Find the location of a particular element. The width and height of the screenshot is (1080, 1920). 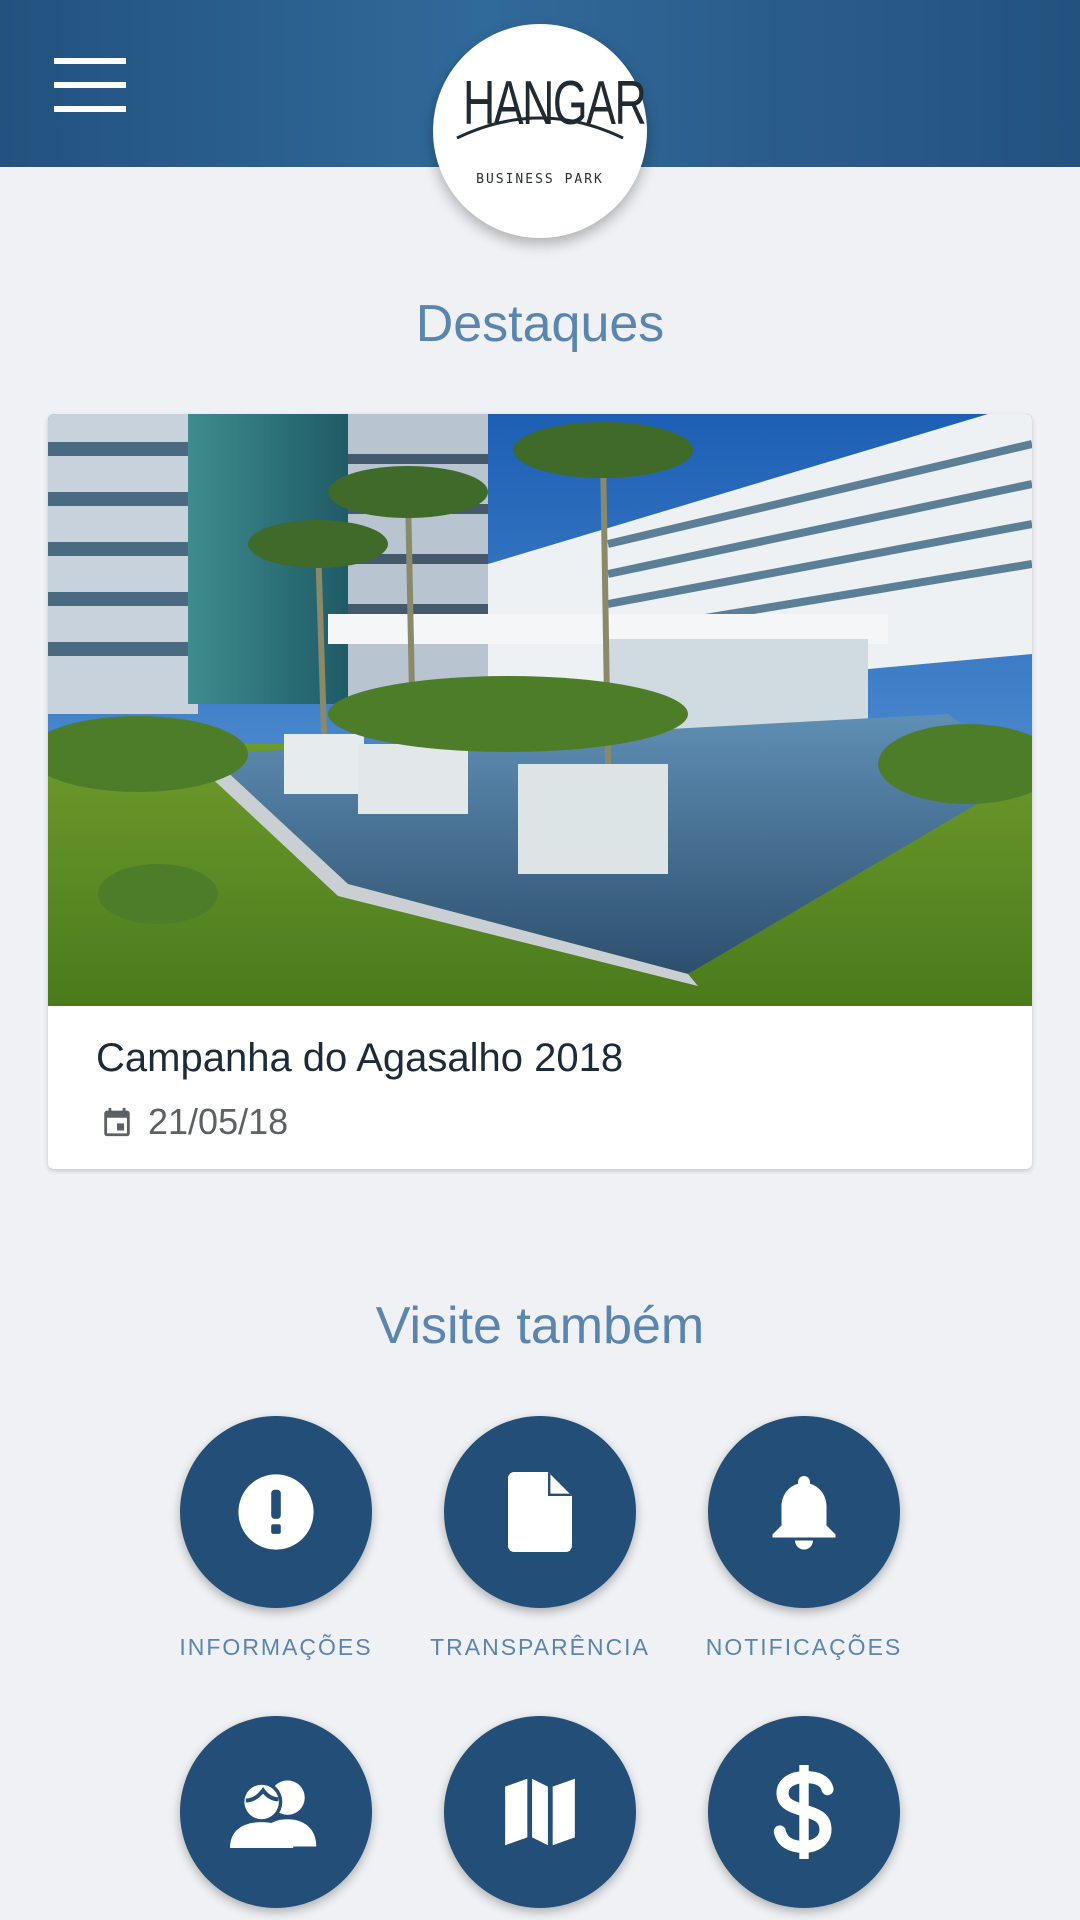

transparency-button is located at coordinates (540, 1512).